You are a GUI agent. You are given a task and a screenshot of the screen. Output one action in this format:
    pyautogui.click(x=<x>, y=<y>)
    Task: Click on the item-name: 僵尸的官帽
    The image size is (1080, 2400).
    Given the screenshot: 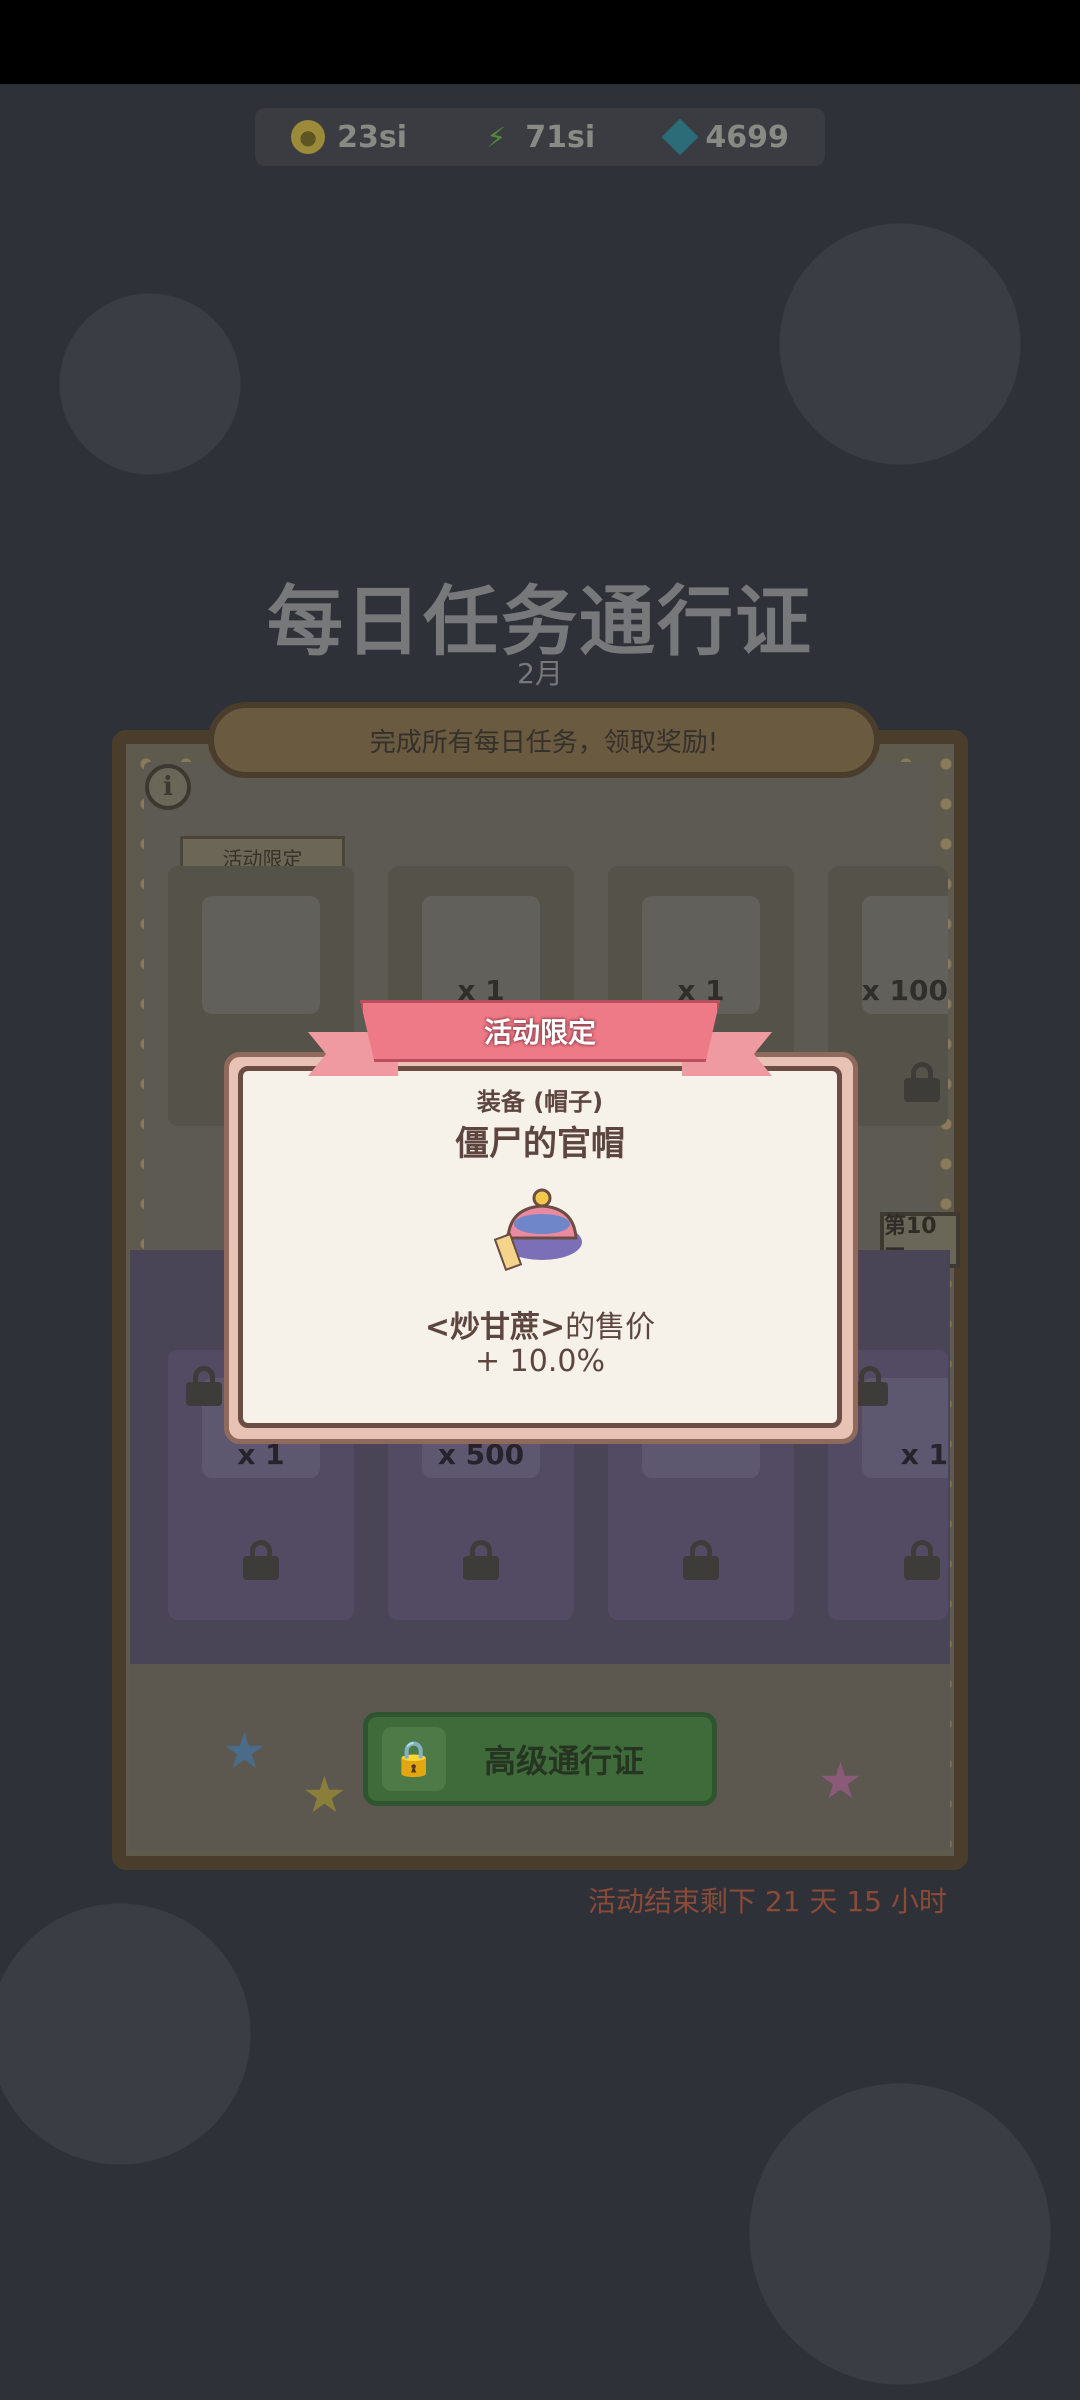 What is the action you would take?
    pyautogui.click(x=540, y=1144)
    